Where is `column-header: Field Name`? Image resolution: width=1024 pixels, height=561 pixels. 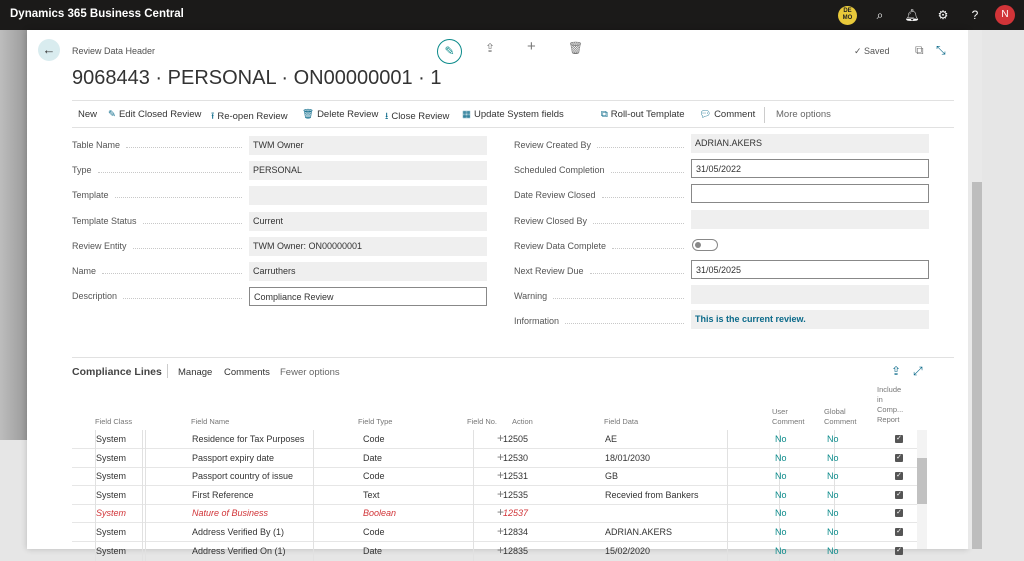
column-header: Field Name is located at coordinates (210, 422).